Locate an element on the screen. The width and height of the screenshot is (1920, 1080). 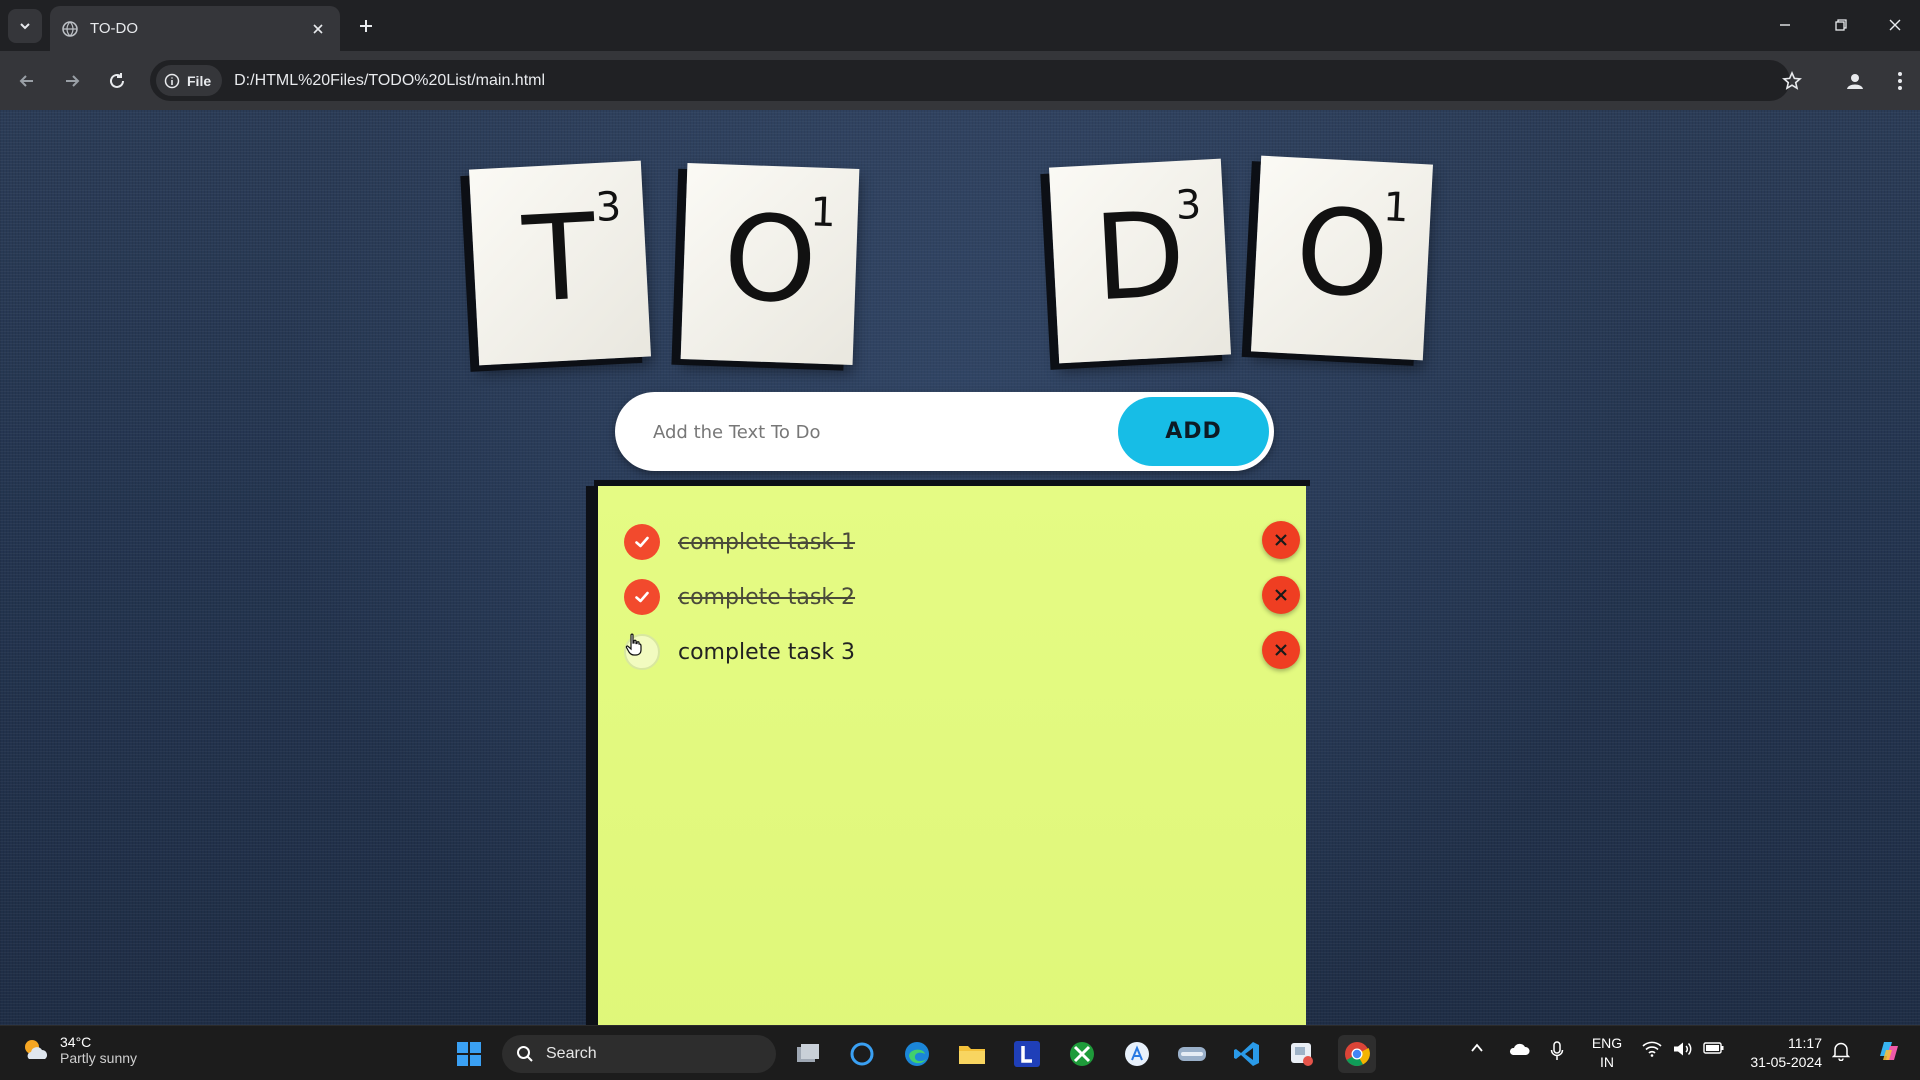
drive-icon is located at coordinates (1192, 1054).